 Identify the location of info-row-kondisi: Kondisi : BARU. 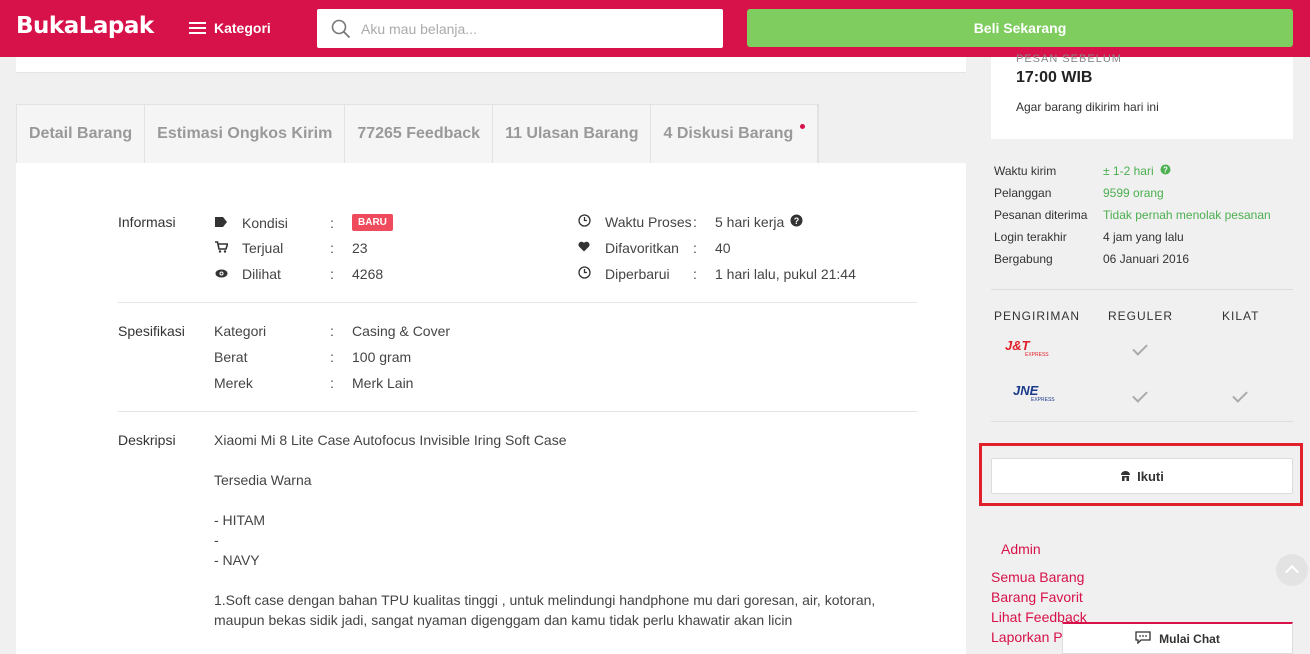
(303, 222).